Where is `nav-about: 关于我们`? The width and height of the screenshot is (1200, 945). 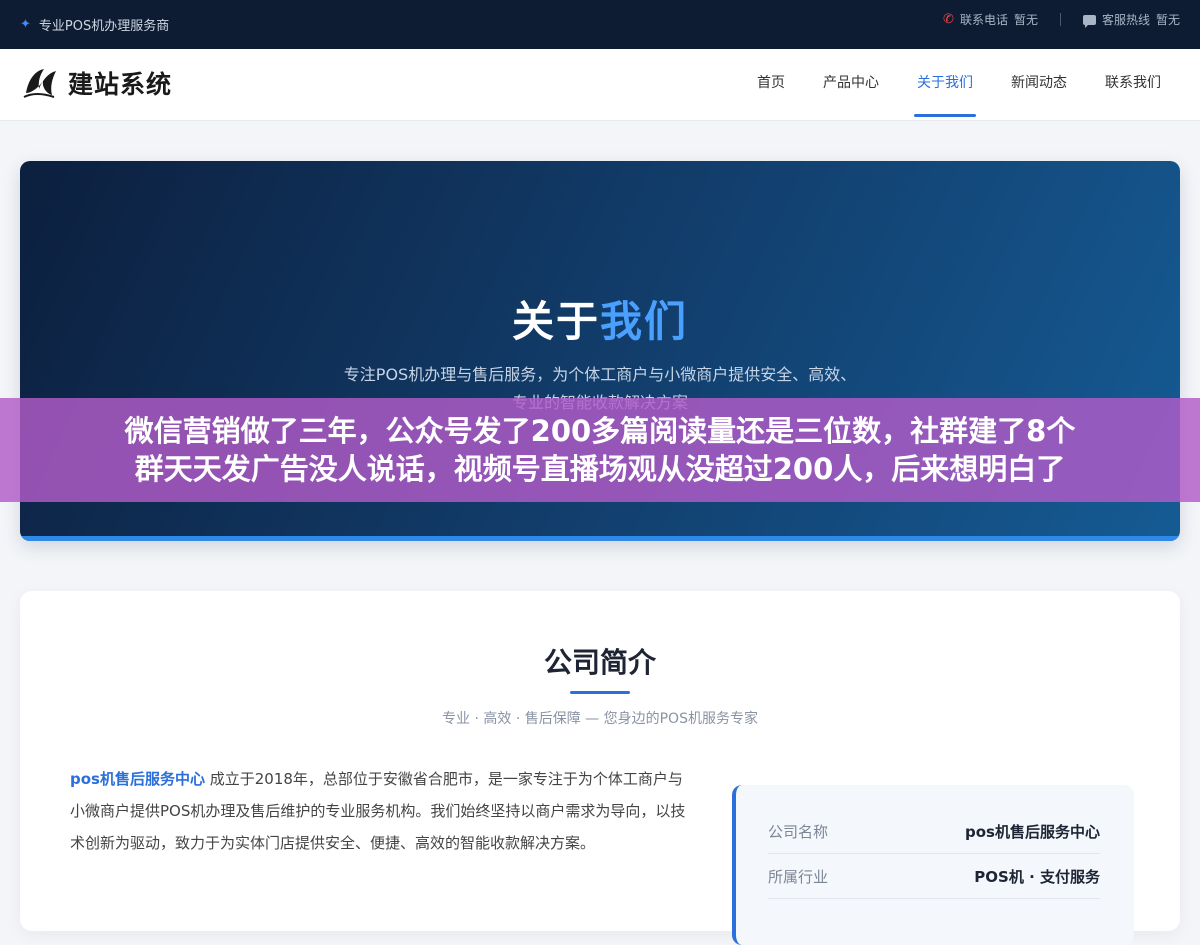 nav-about: 关于我们 is located at coordinates (945, 84).